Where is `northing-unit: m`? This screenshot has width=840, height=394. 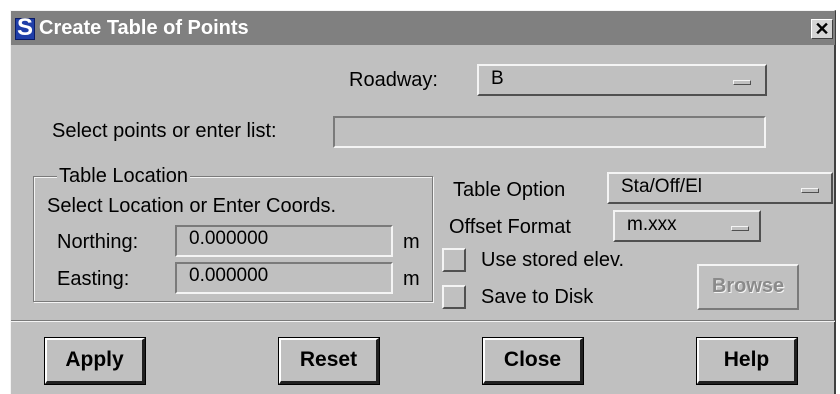
northing-unit: m is located at coordinates (411, 242).